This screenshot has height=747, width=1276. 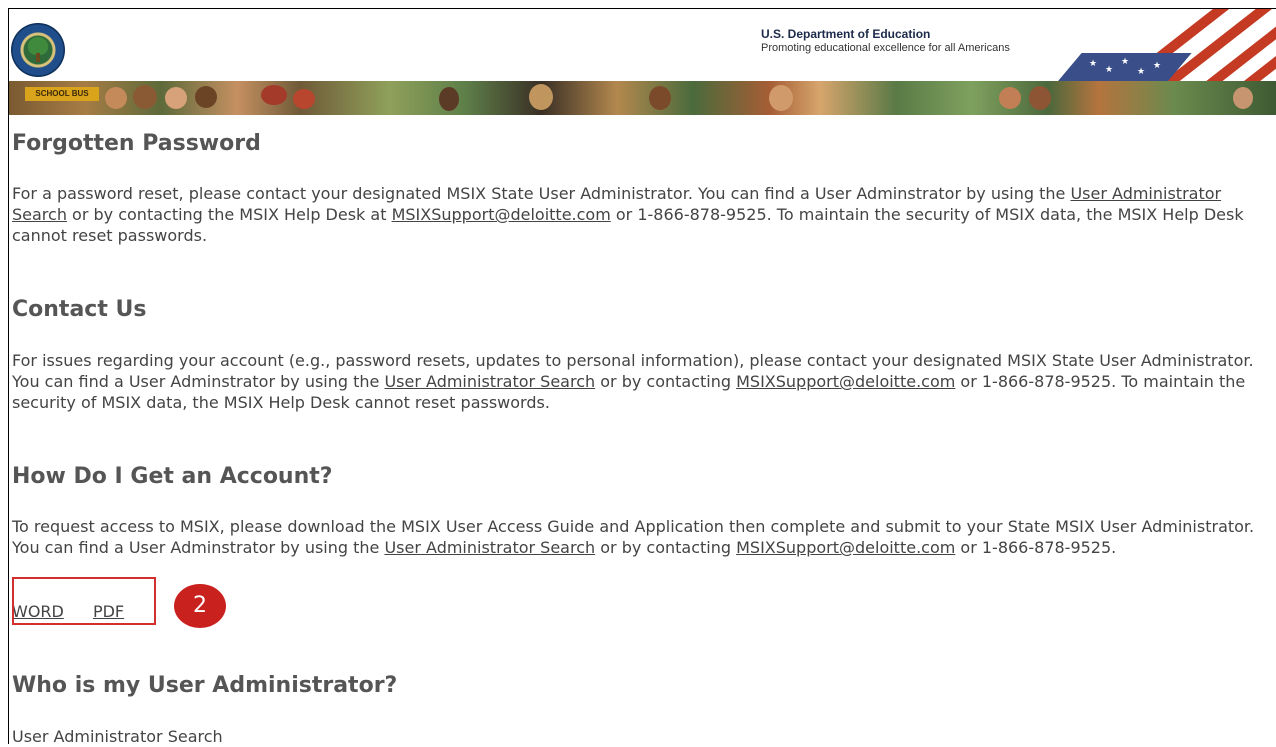 I want to click on department-title: U.S. Department of Education, so click(x=846, y=34).